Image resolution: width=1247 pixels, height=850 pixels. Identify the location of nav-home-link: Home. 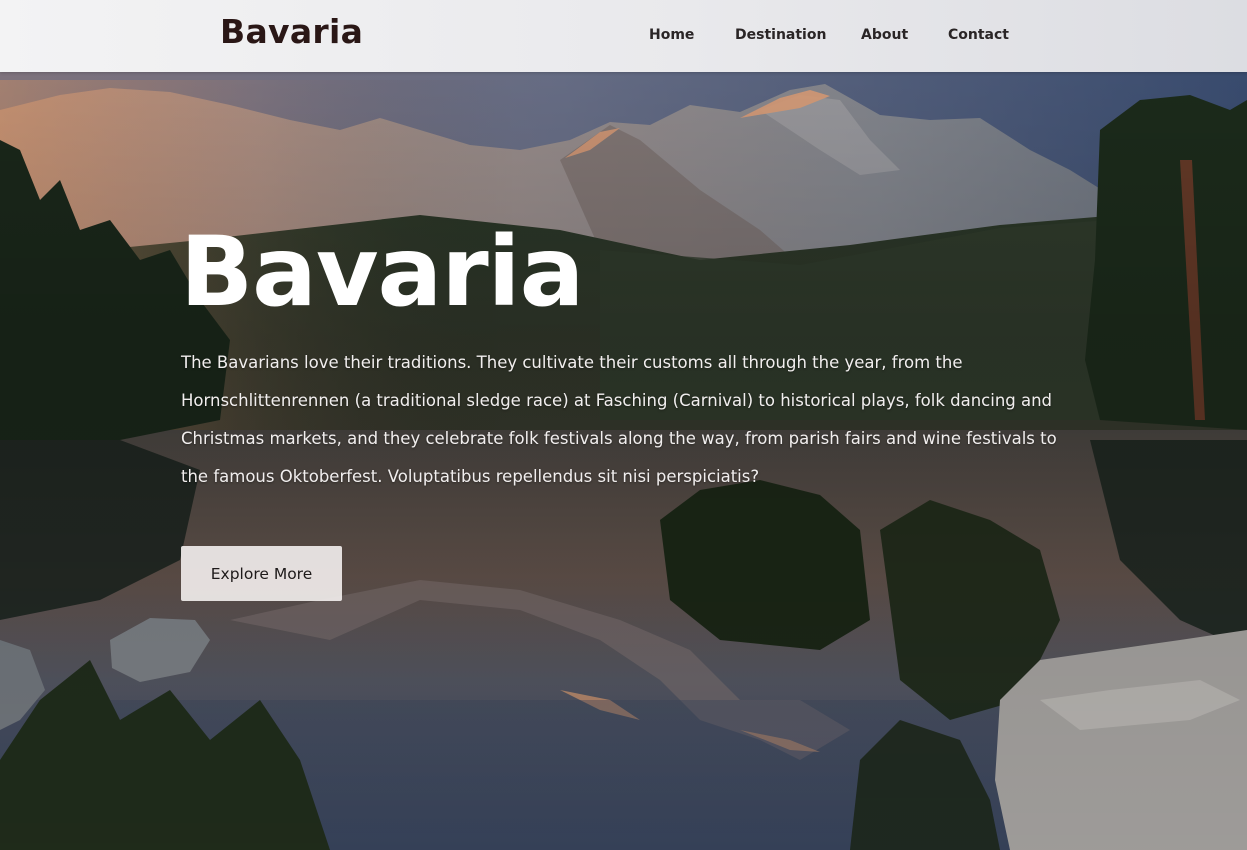
(671, 35).